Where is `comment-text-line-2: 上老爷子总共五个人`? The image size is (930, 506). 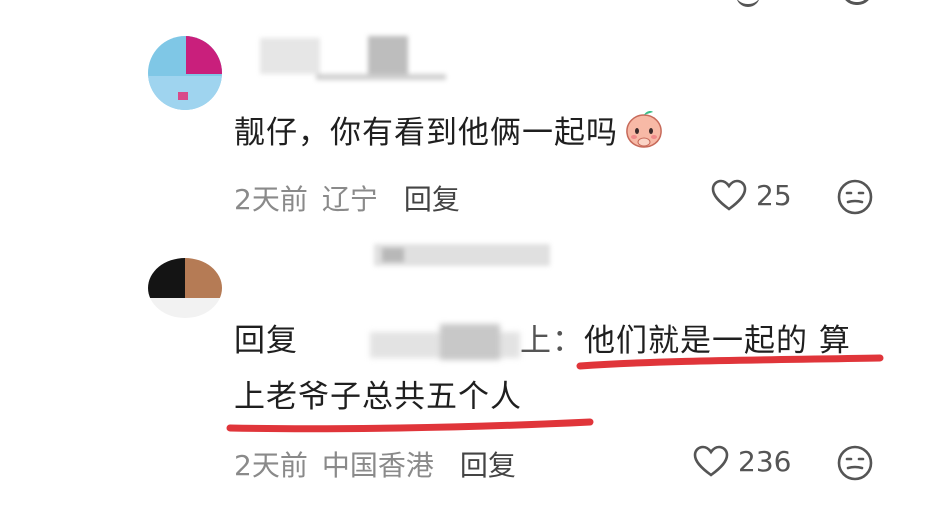 comment-text-line-2: 上老爷子总共五个人 is located at coordinates (378, 397).